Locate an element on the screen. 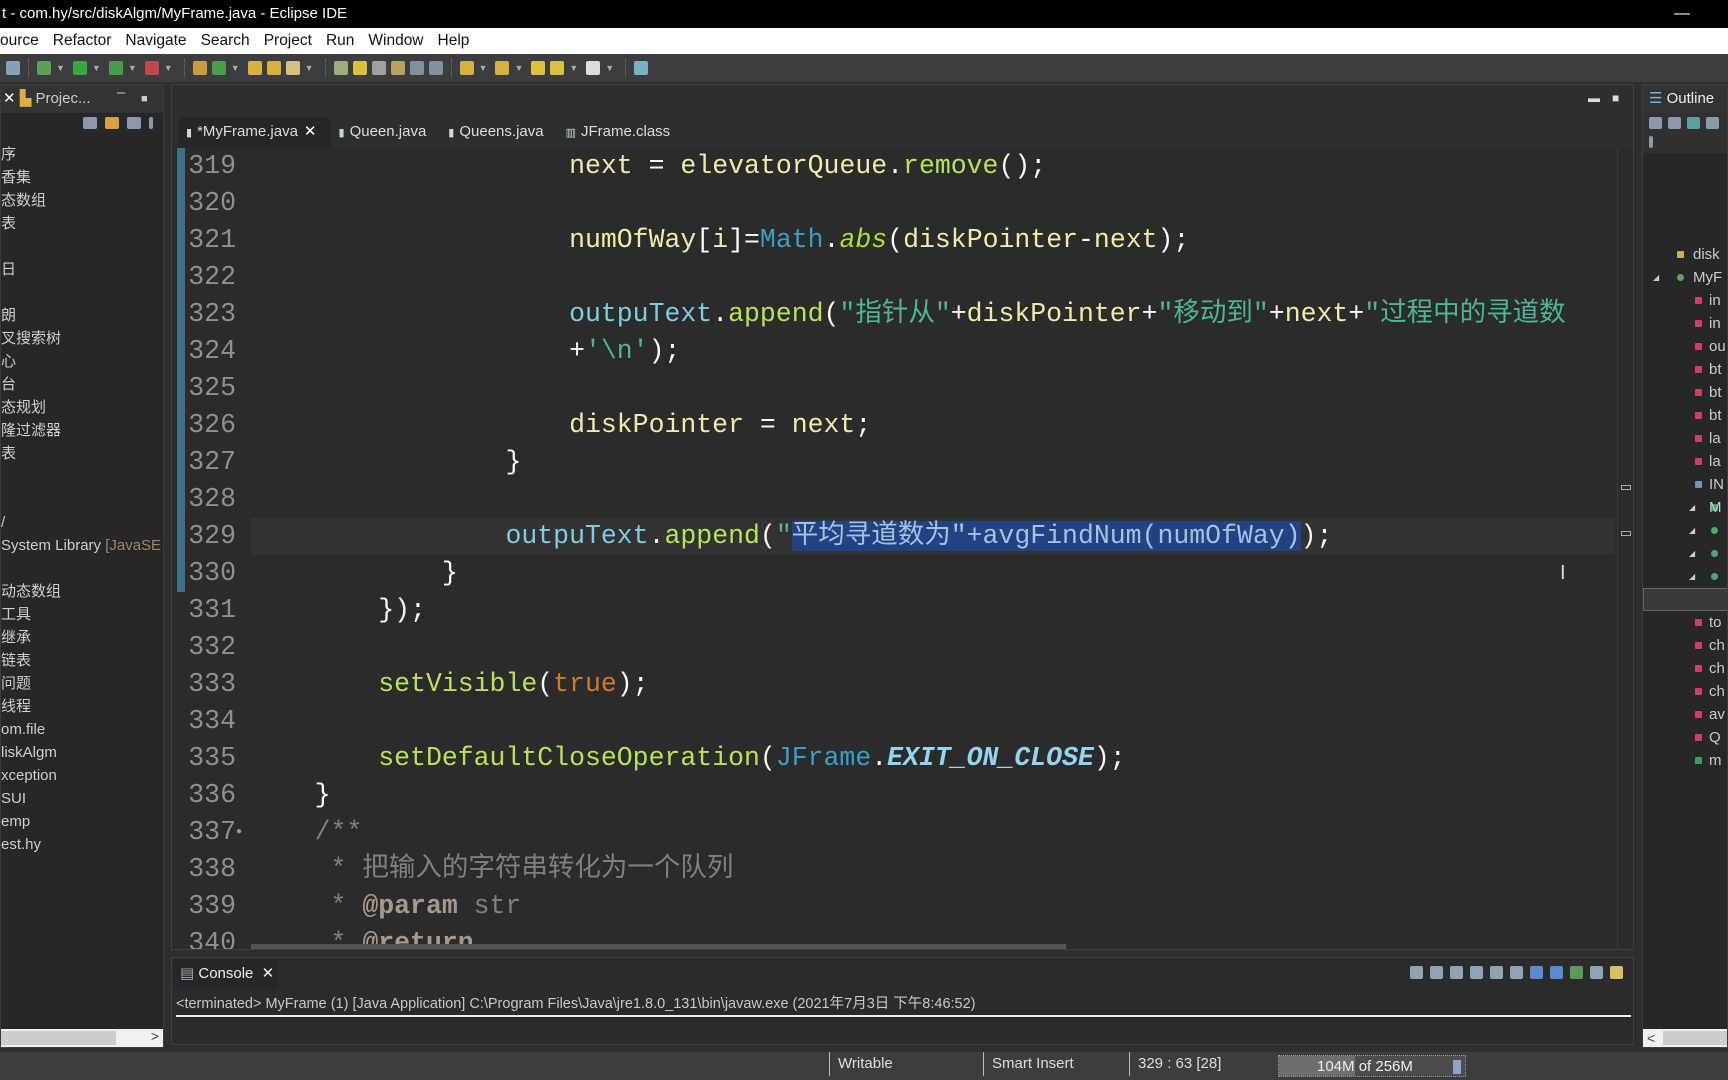 Image resolution: width=1728 pixels, height=1080 pixels. tree-item: 工具 is located at coordinates (82, 614).